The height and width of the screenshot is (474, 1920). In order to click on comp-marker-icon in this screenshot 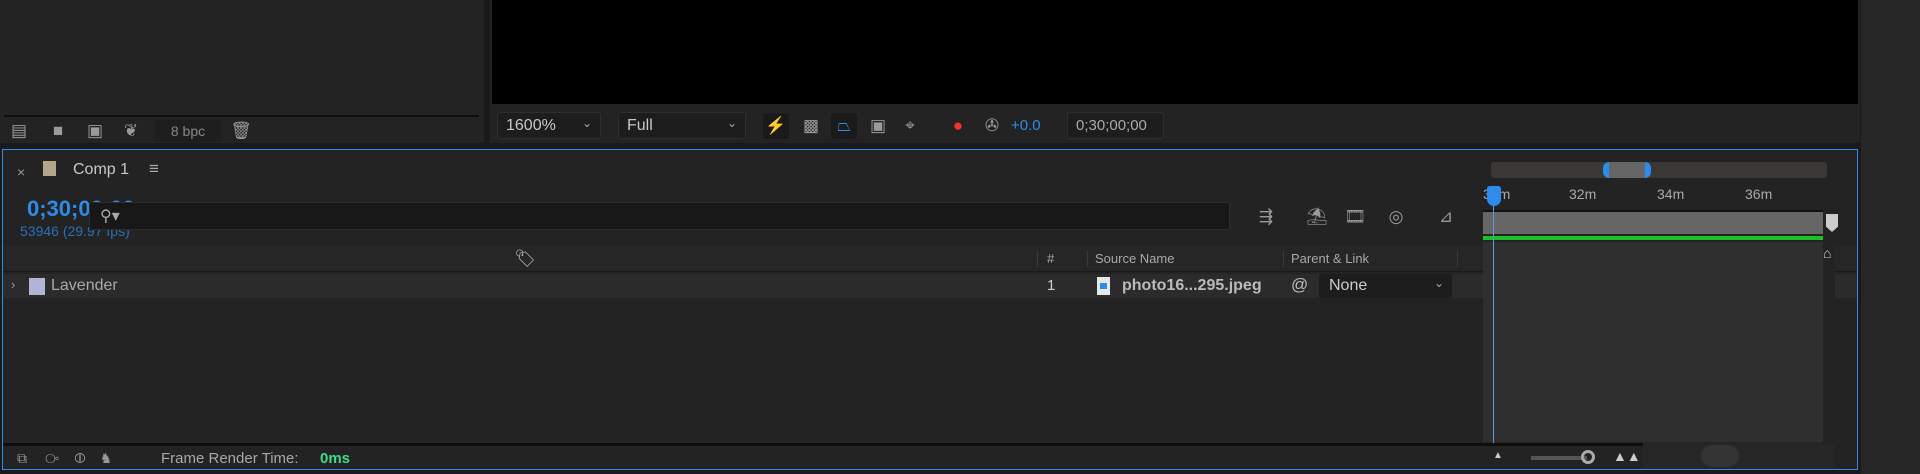, I will do `click(1832, 223)`.